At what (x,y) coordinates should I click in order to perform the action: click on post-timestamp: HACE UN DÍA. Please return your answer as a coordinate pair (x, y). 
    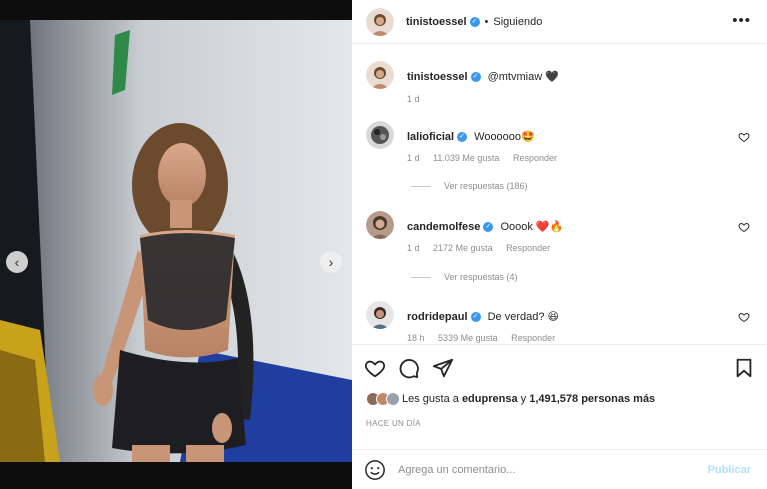
    Looking at the image, I should click on (393, 423).